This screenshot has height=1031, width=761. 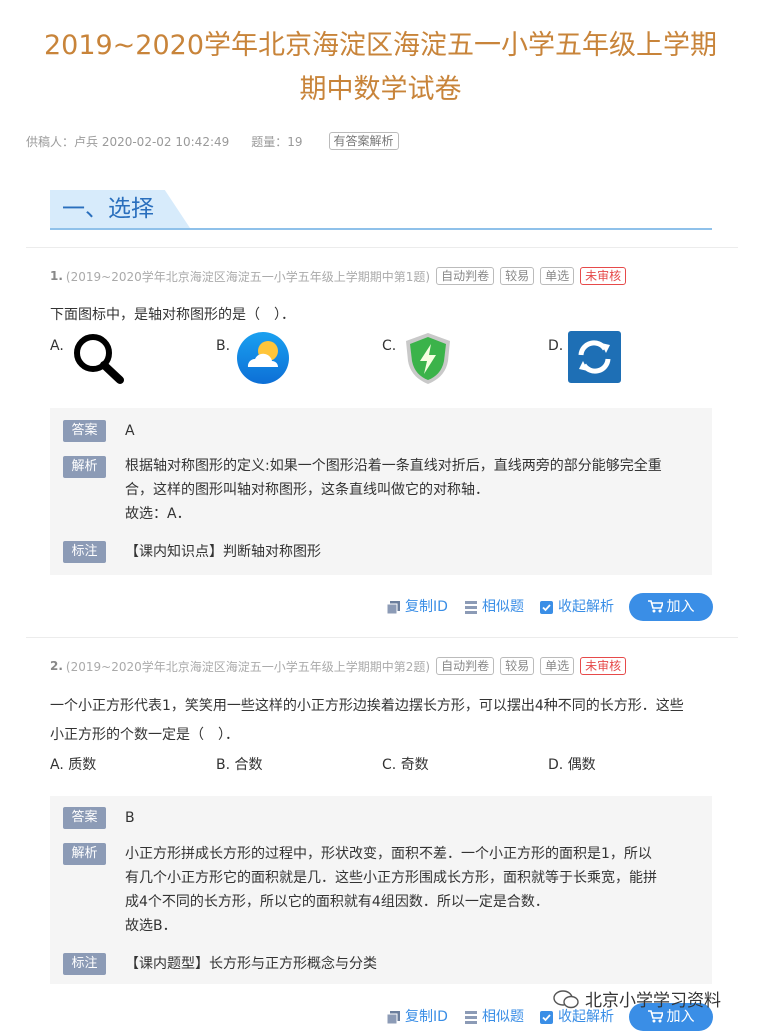 What do you see at coordinates (251, 964) in the screenshot?
I see `note-text: 【课内题型】长方形与正方形概念与分类` at bounding box center [251, 964].